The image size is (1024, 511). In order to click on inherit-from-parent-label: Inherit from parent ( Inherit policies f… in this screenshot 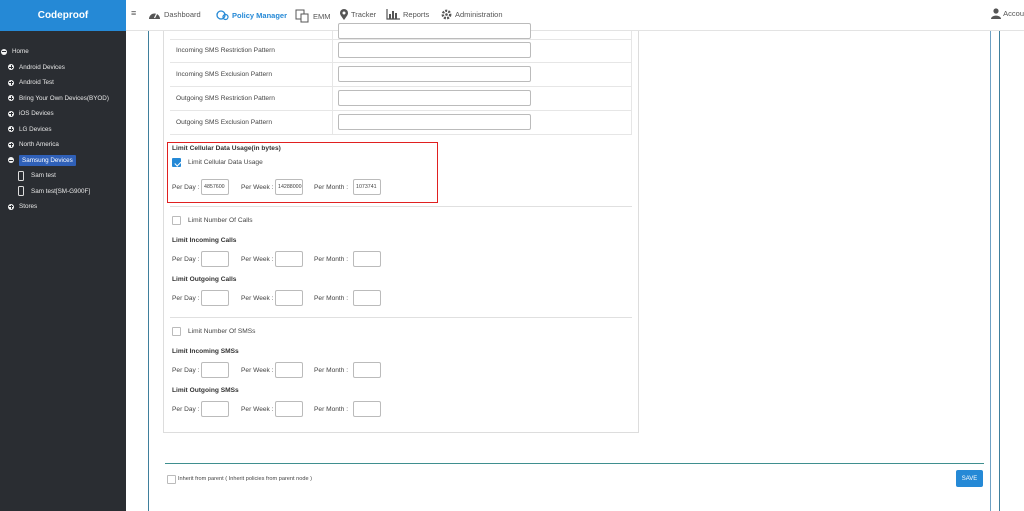, I will do `click(245, 479)`.